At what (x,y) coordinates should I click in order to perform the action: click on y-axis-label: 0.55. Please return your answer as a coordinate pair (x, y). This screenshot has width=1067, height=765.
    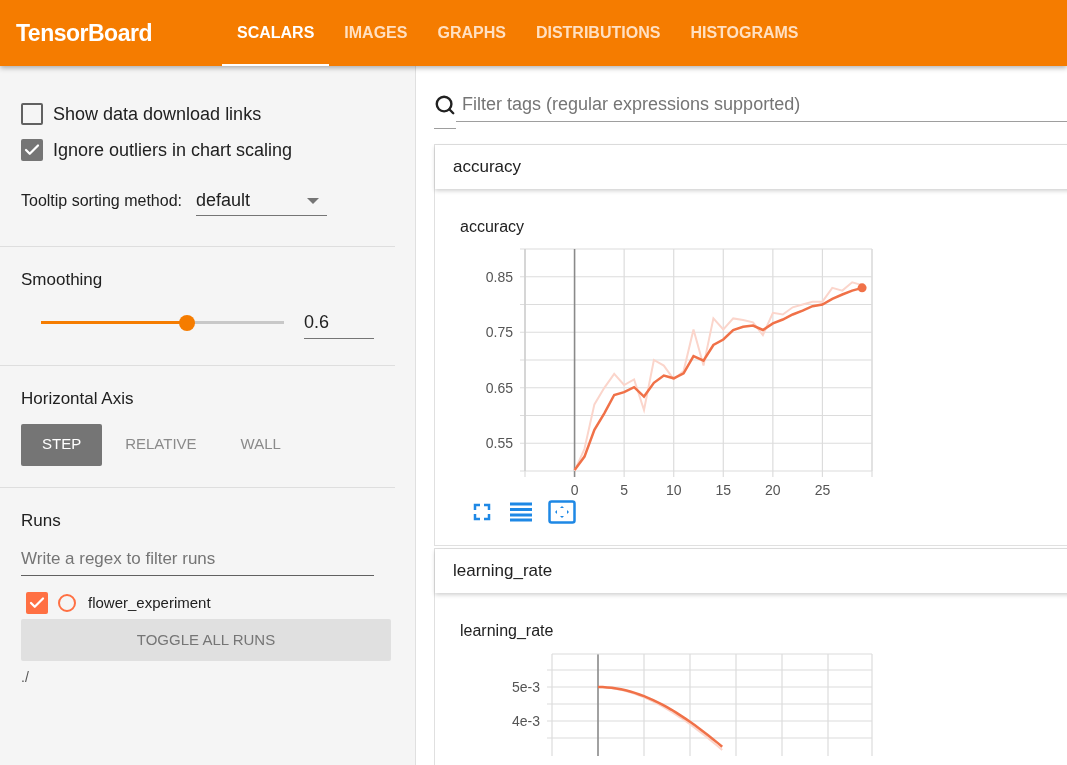
    Looking at the image, I should click on (499, 443).